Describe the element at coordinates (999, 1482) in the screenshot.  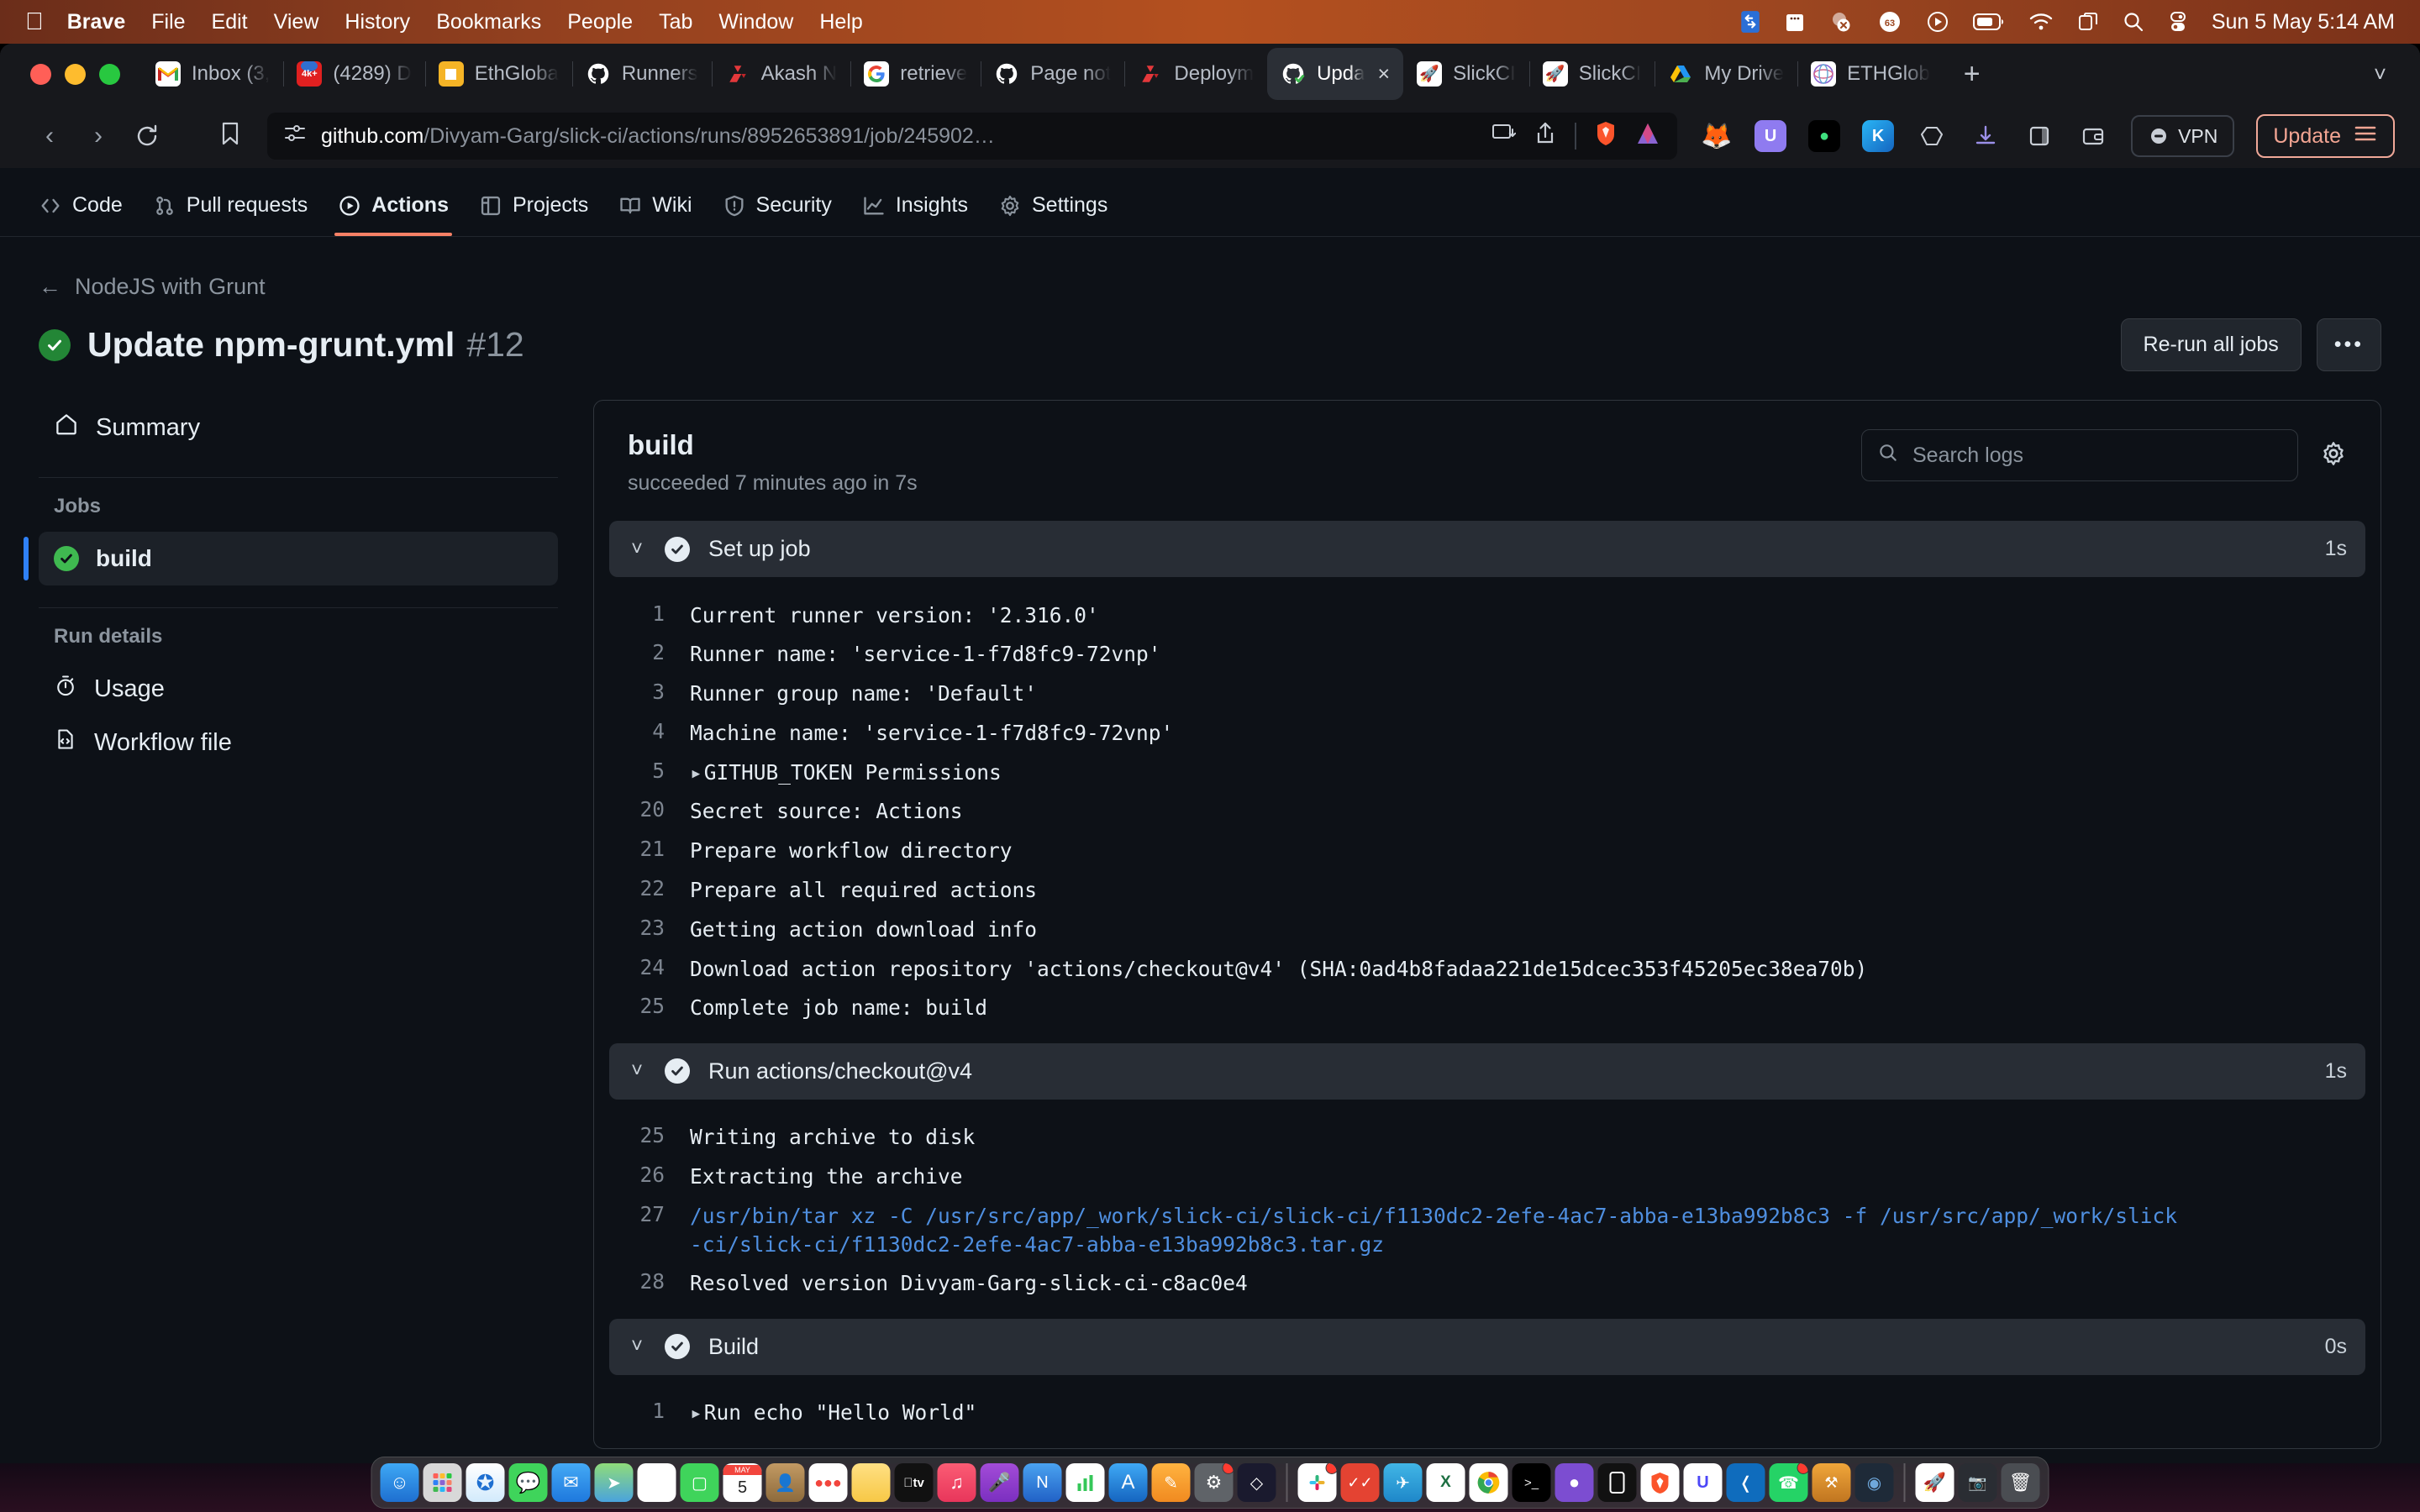
I see `podcasts-icon: 🎤` at that location.